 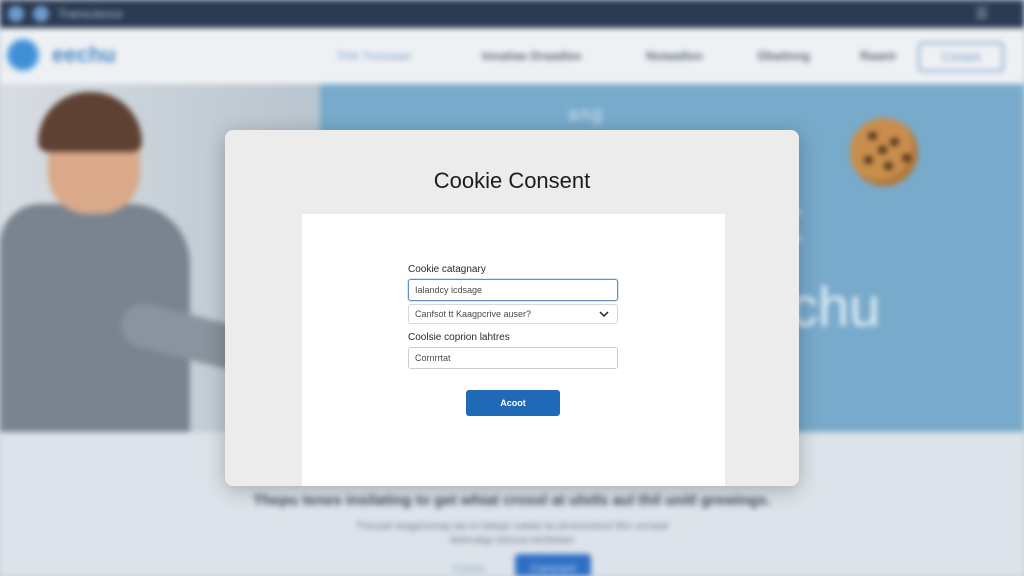 I want to click on logo-icon, so click(x=23, y=55).